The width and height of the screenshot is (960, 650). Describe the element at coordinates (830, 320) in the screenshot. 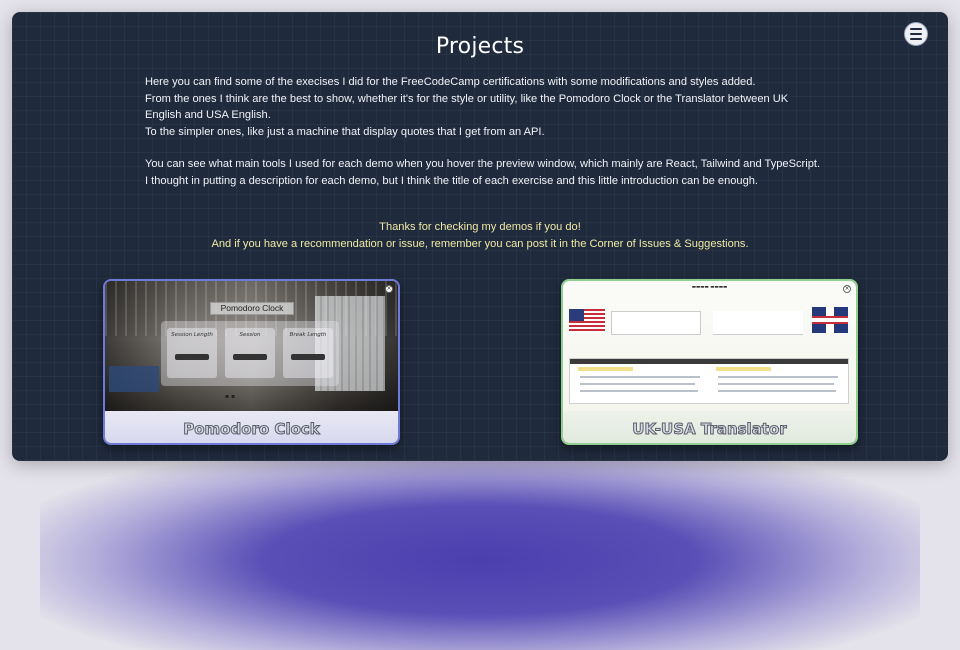

I see `uk-flag-icon` at that location.